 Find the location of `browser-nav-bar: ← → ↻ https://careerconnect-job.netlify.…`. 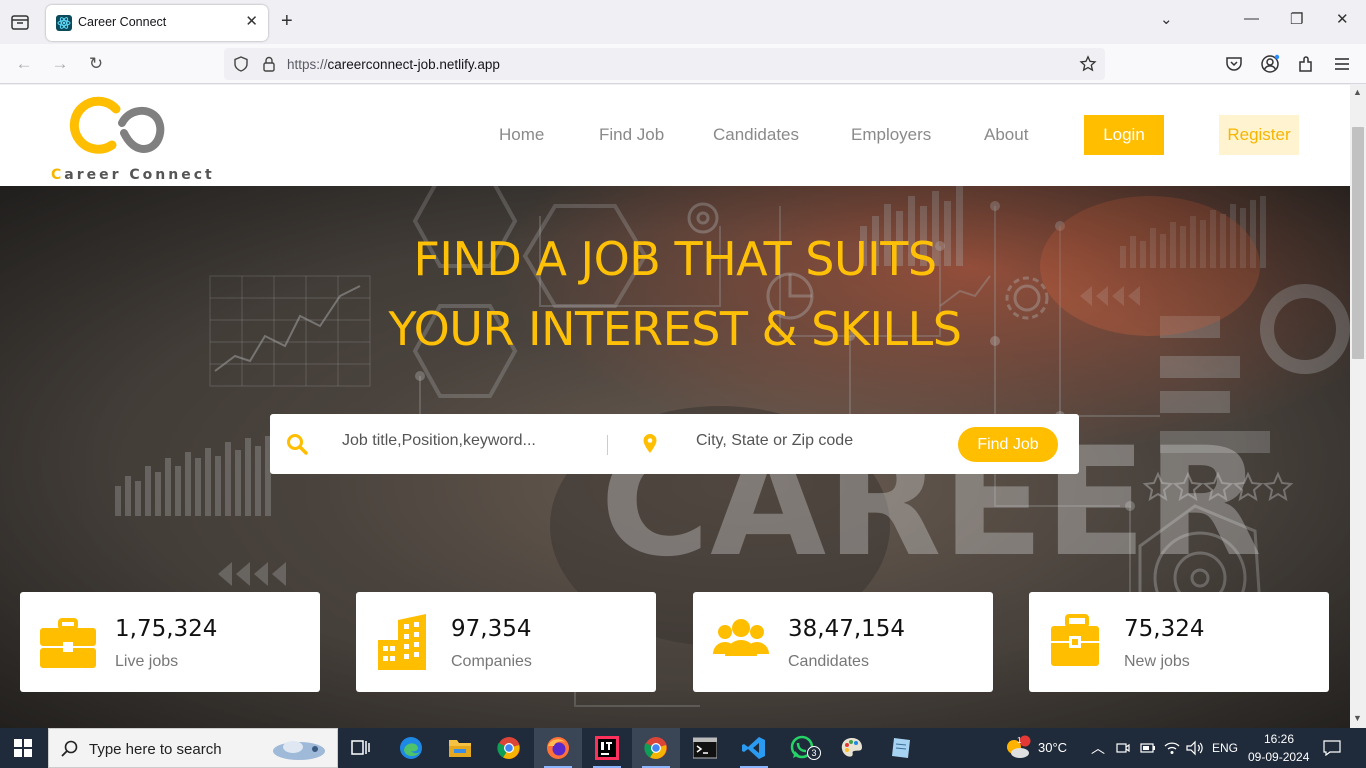

browser-nav-bar: ← → ↻ https://careerconnect-job.netlify.… is located at coordinates (683, 64).